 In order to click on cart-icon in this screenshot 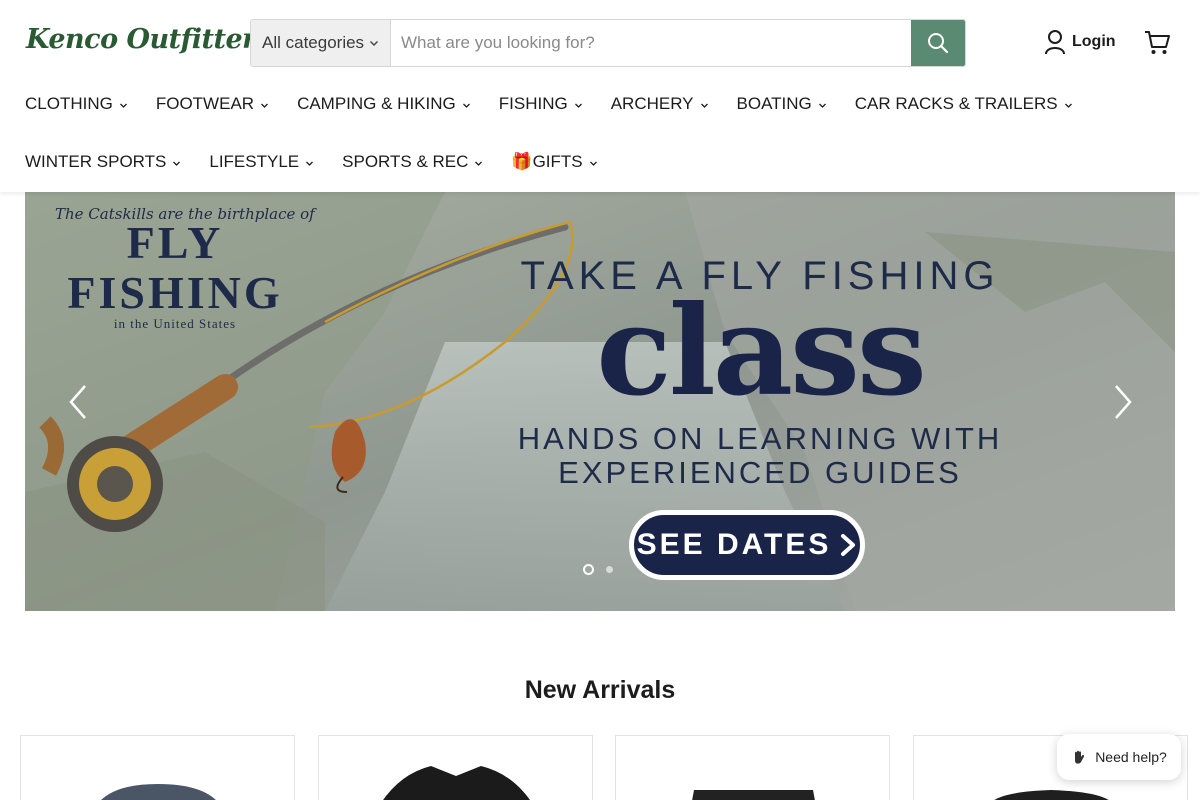, I will do `click(1157, 42)`.